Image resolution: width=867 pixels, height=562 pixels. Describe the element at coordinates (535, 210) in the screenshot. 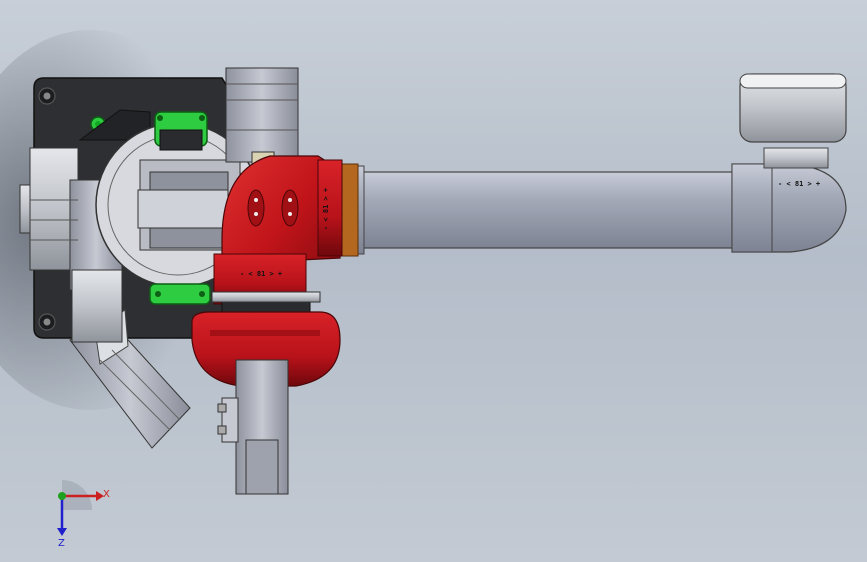

I see `main-arm-tube` at that location.